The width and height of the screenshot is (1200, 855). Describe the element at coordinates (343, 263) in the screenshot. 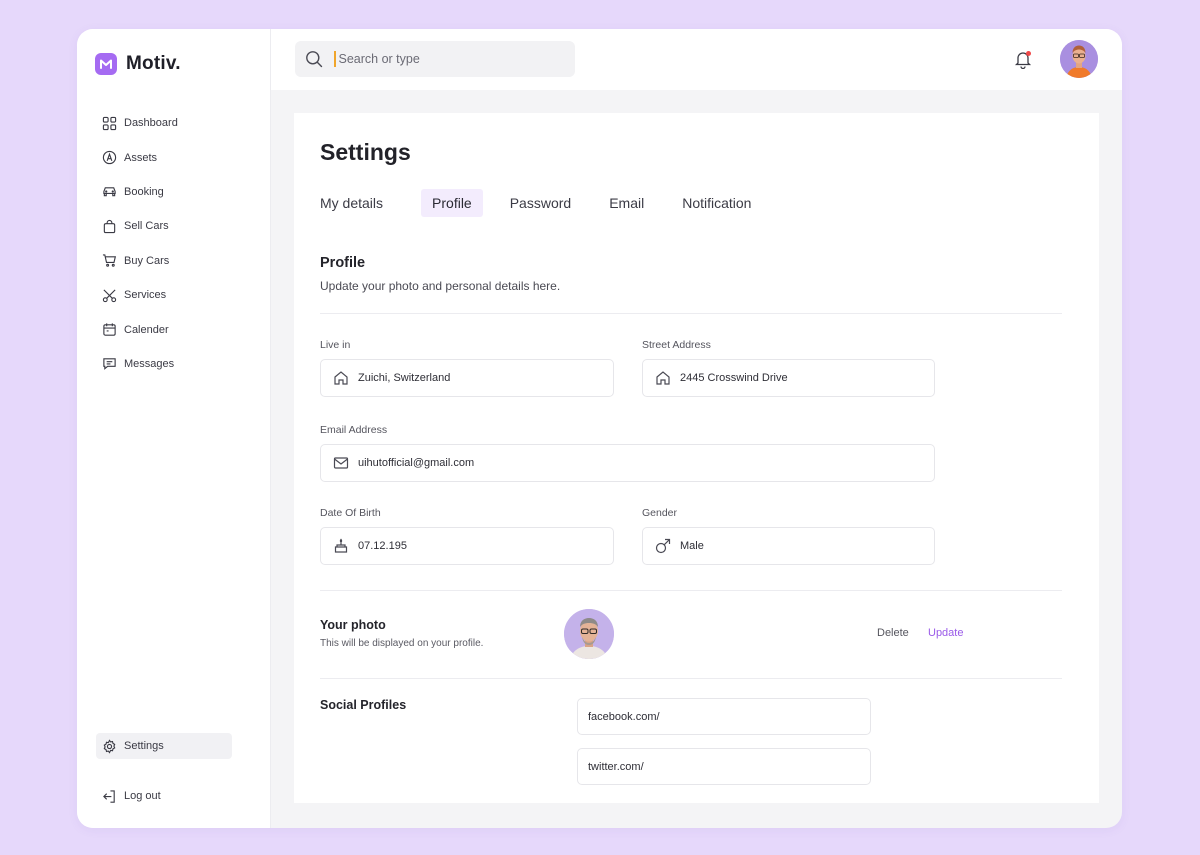

I see `section-title: Profile` at that location.